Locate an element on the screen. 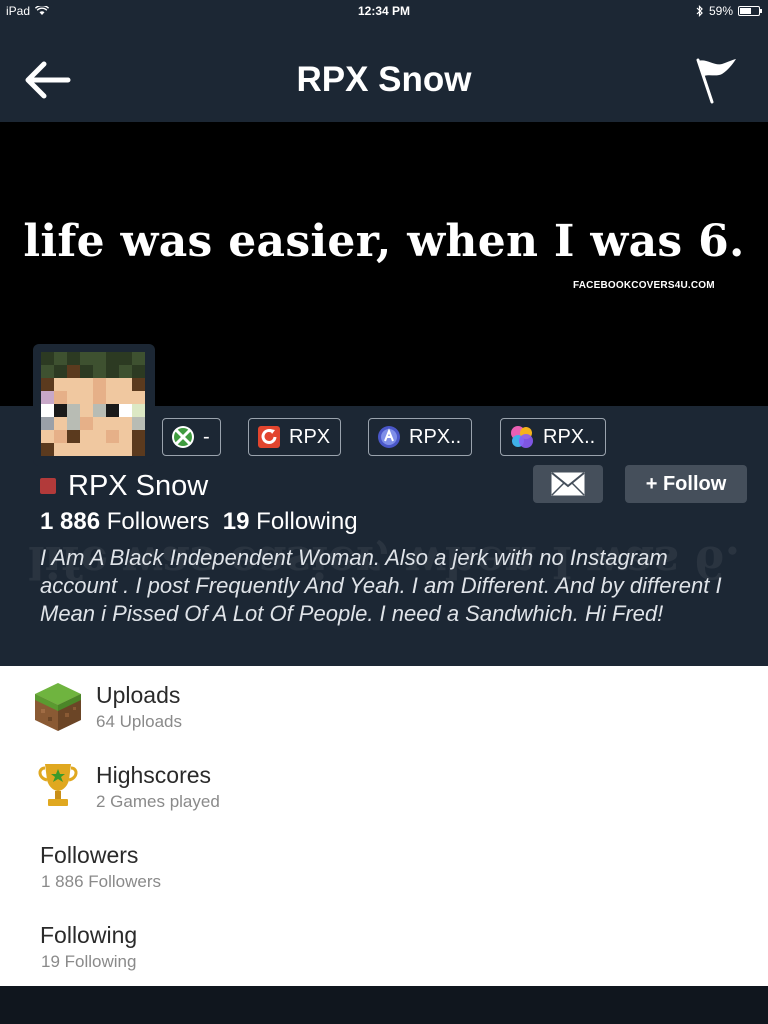 This screenshot has height=1024, width=768. bottom-bar is located at coordinates (384, 1005).